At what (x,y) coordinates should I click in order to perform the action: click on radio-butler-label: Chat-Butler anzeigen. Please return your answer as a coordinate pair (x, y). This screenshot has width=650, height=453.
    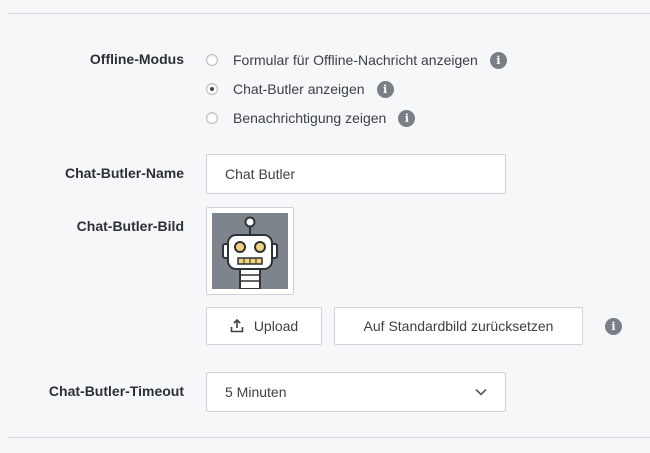
    Looking at the image, I should click on (299, 89).